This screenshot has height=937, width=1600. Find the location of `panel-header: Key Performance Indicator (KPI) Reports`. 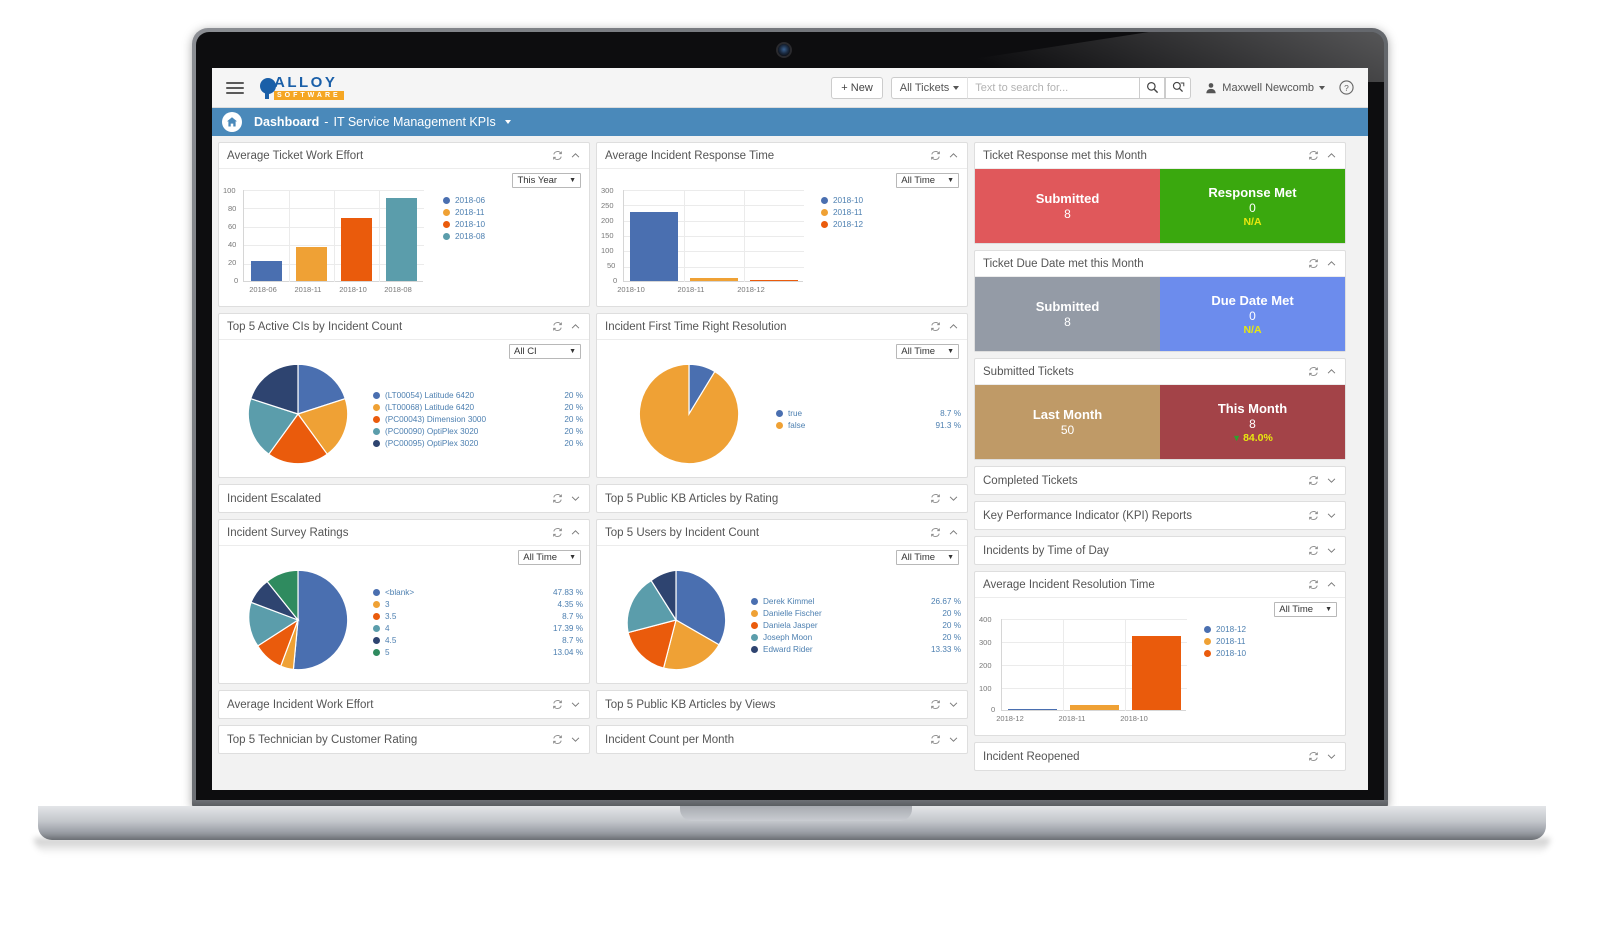

panel-header: Key Performance Indicator (KPI) Reports is located at coordinates (1160, 515).